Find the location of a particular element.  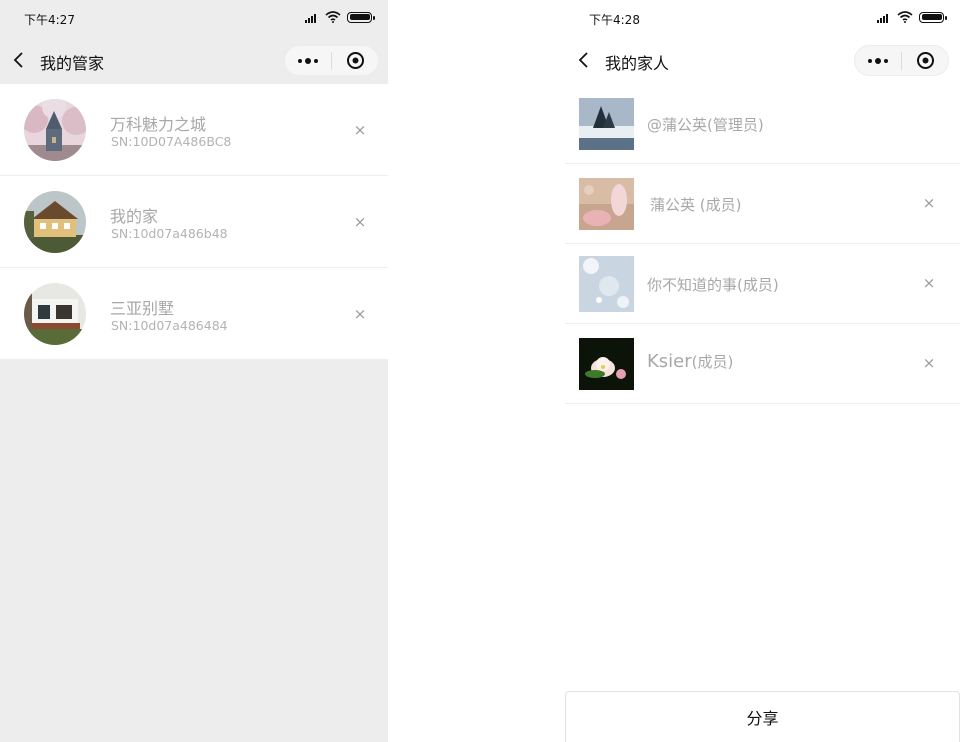

status-bar: 下午4:28 is located at coordinates (762, 18).